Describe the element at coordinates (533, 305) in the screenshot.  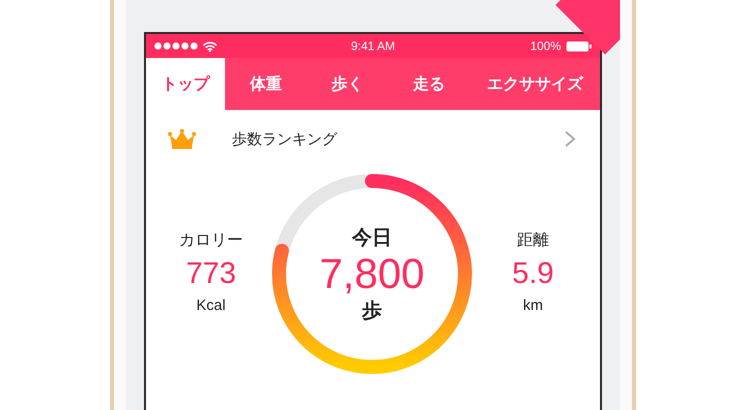
I see `stat-unit: km` at that location.